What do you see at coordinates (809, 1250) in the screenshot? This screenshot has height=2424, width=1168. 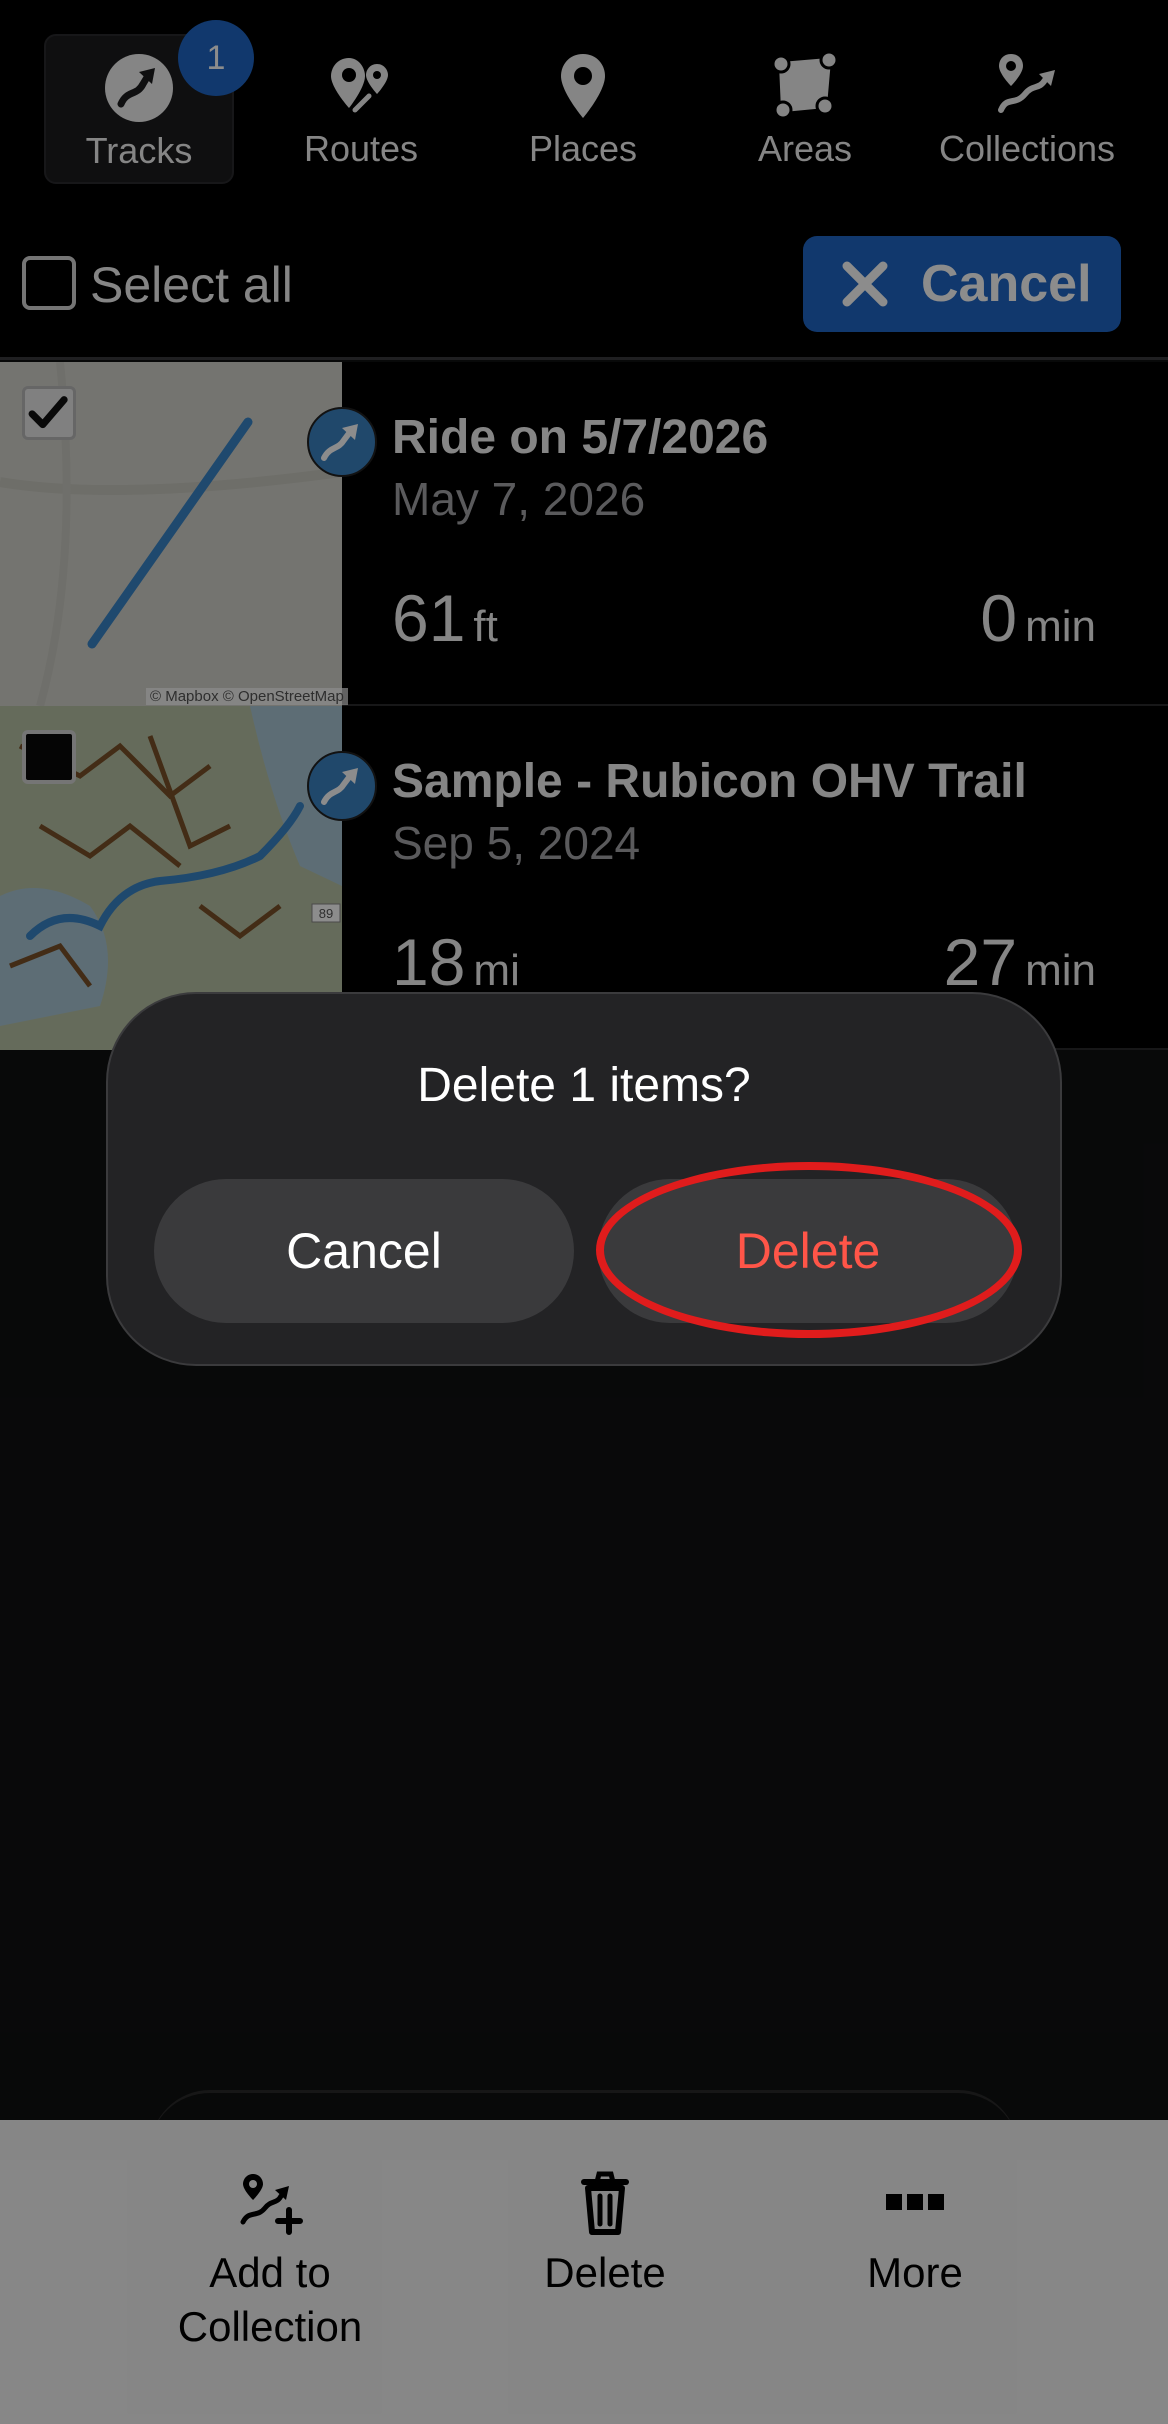 I see `annotation-highlight-circle` at bounding box center [809, 1250].